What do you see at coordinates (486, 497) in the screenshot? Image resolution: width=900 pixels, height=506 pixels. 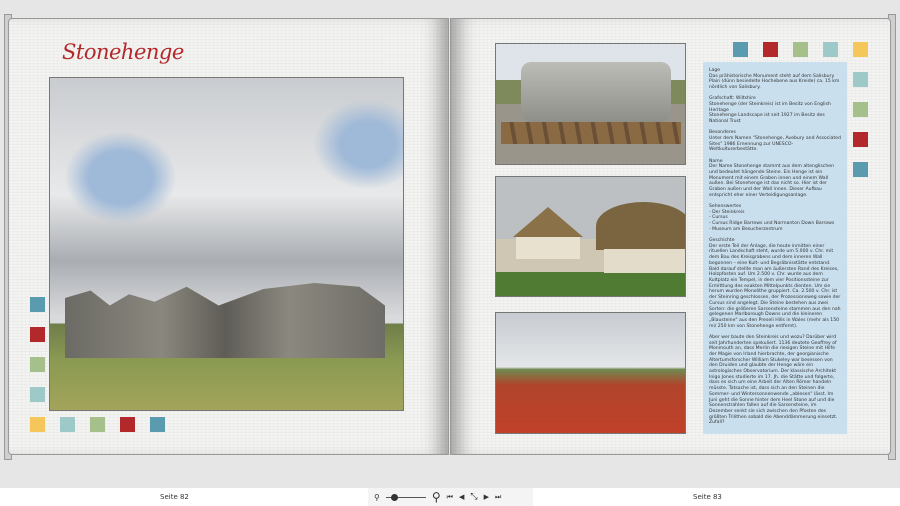 I see `next-page-icon: ▶` at bounding box center [486, 497].